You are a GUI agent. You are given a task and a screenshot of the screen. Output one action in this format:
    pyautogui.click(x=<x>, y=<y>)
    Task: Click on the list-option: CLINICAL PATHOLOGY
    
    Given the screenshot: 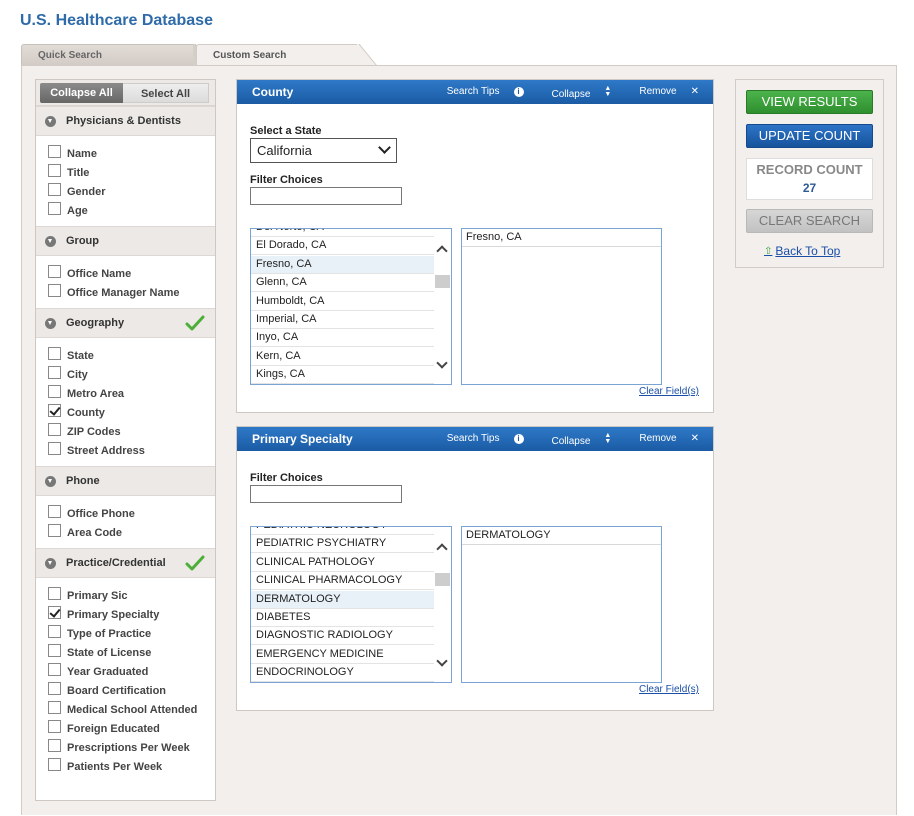 What is the action you would take?
    pyautogui.click(x=343, y=563)
    